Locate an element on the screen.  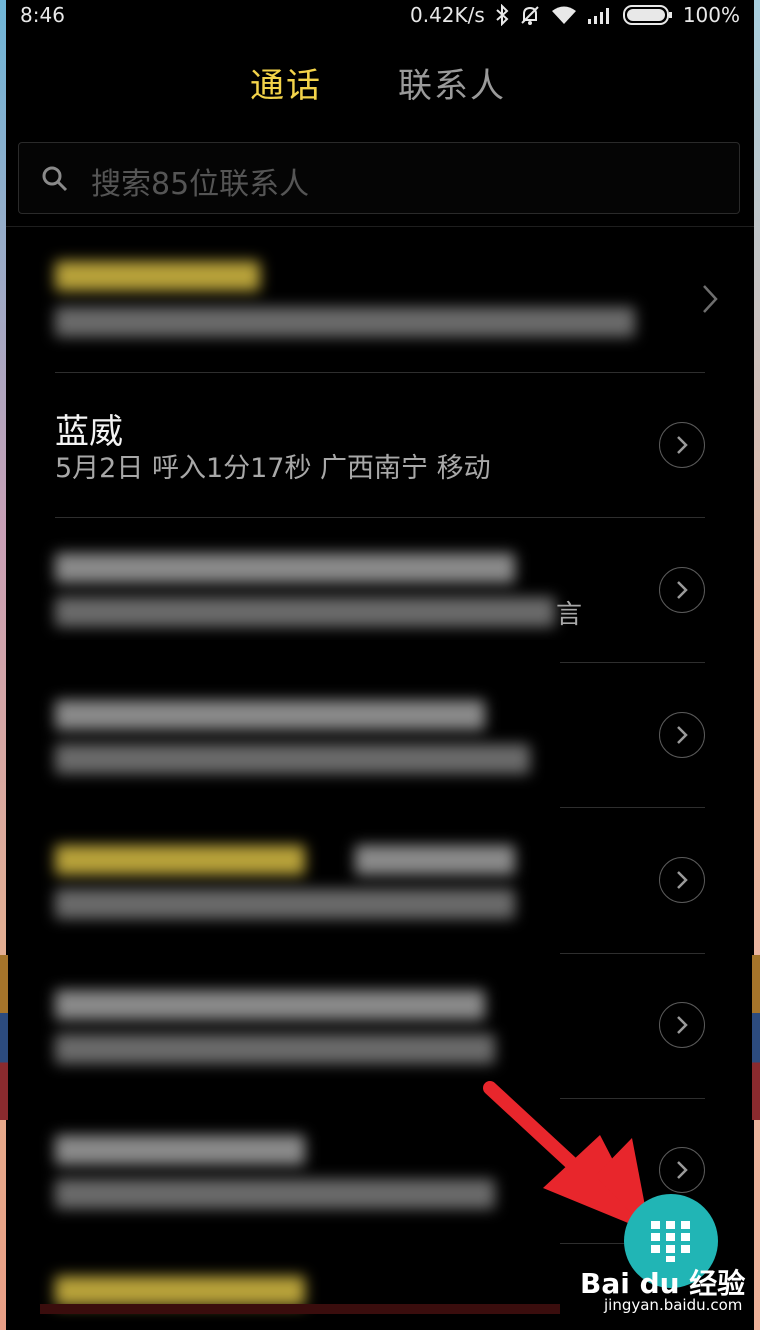
dialpad-icon is located at coordinates (670, 1241).